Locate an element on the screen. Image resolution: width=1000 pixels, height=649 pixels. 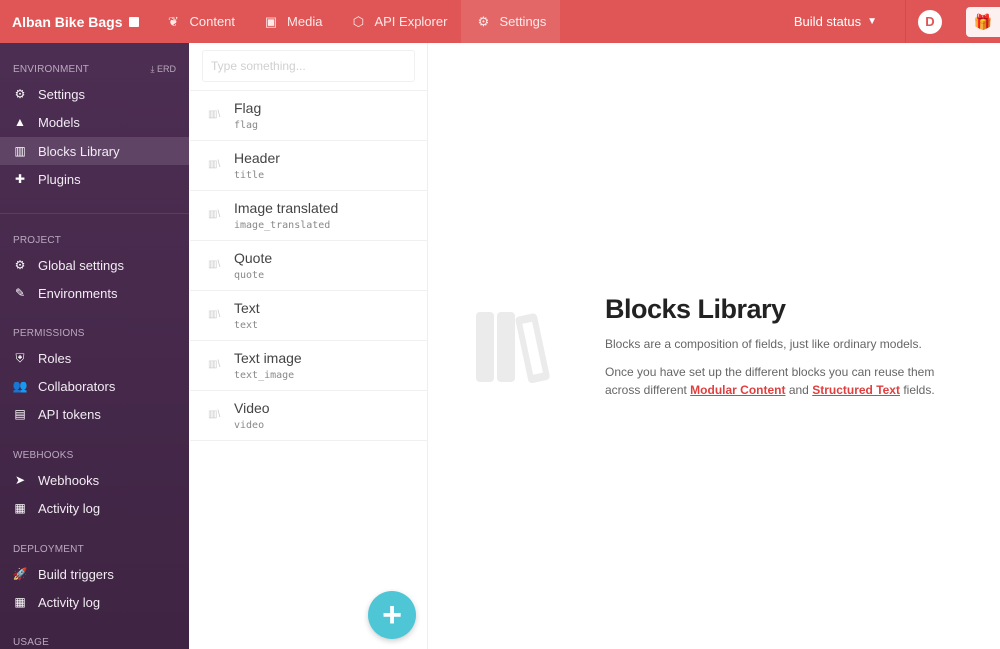
pencil-icon: ✎ is located at coordinates (20, 293).